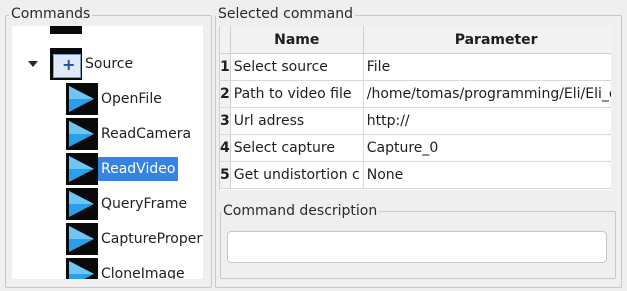  What do you see at coordinates (297, 94) in the screenshot?
I see `name-cell: Path to video file` at bounding box center [297, 94].